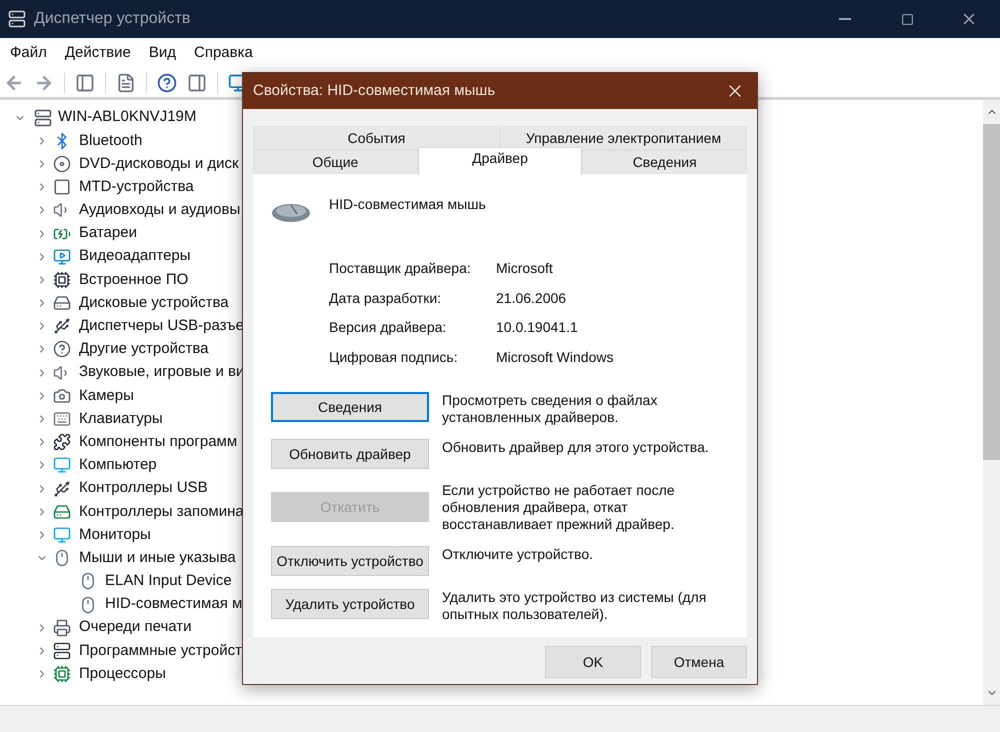 This screenshot has width=1000, height=732. I want to click on tree-item: Батареи, so click(108, 233).